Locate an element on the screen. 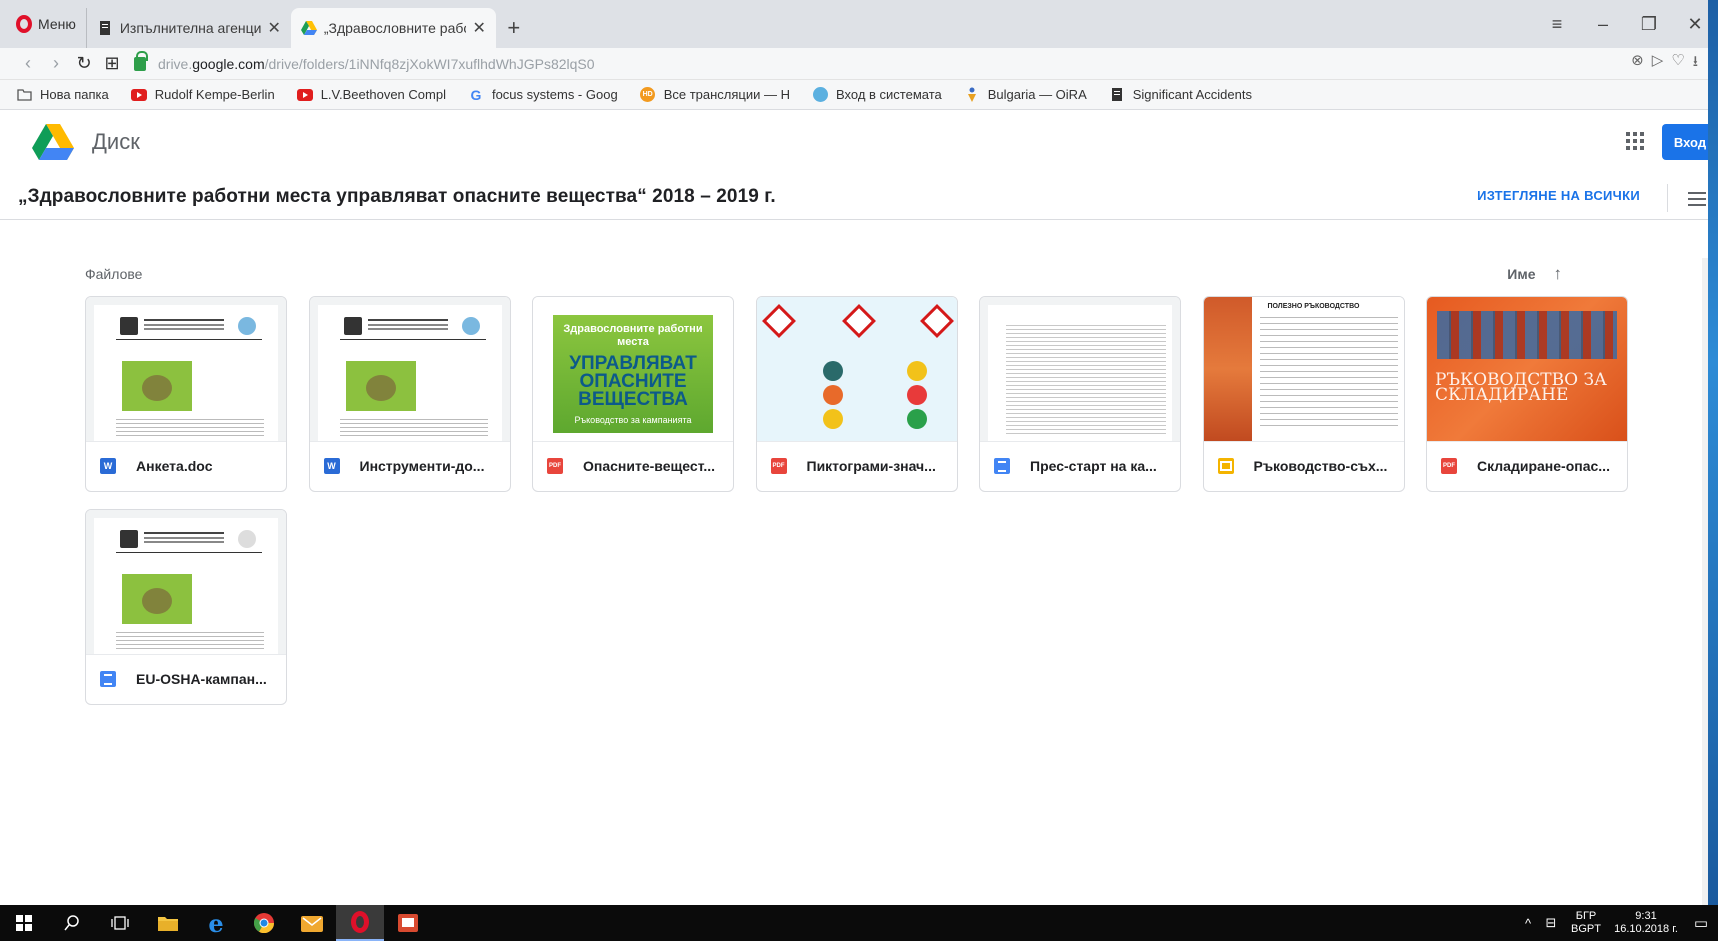 The width and height of the screenshot is (1718, 941). taskbar-chrome is located at coordinates (264, 923).